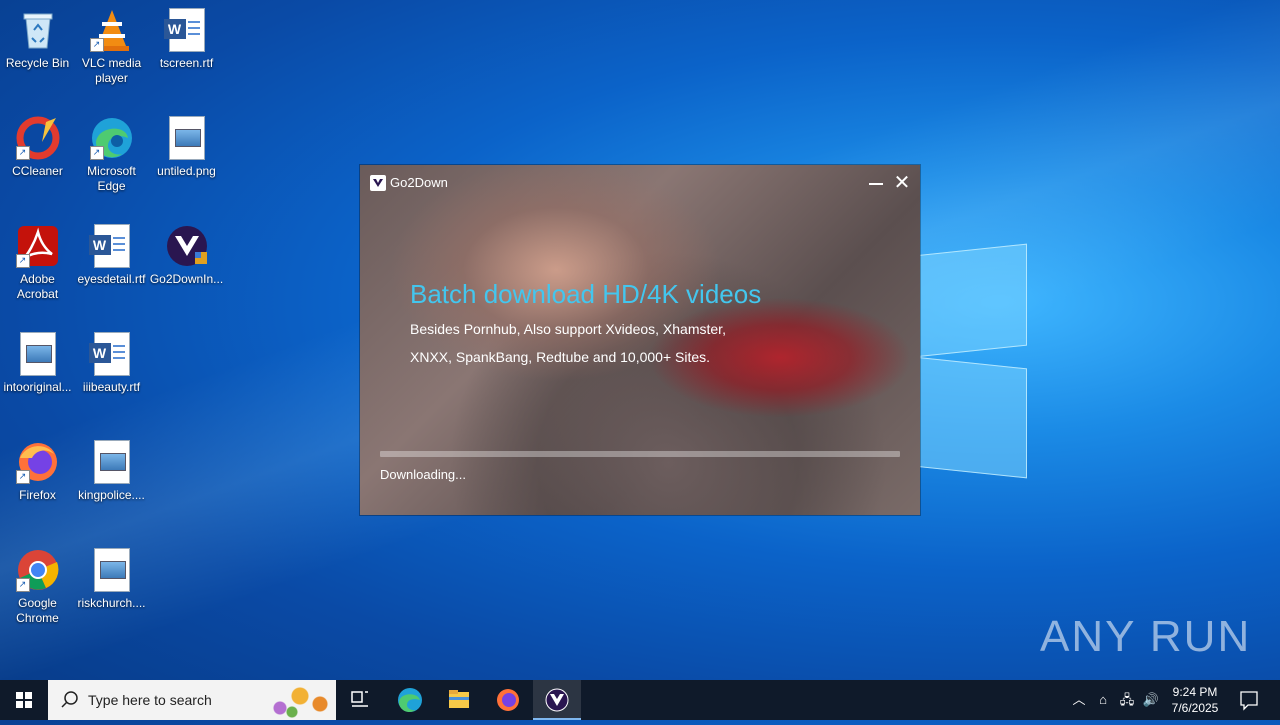 The image size is (1280, 725). Describe the element at coordinates (37, 171) in the screenshot. I see `desktop-icon-label: CCleaner` at that location.